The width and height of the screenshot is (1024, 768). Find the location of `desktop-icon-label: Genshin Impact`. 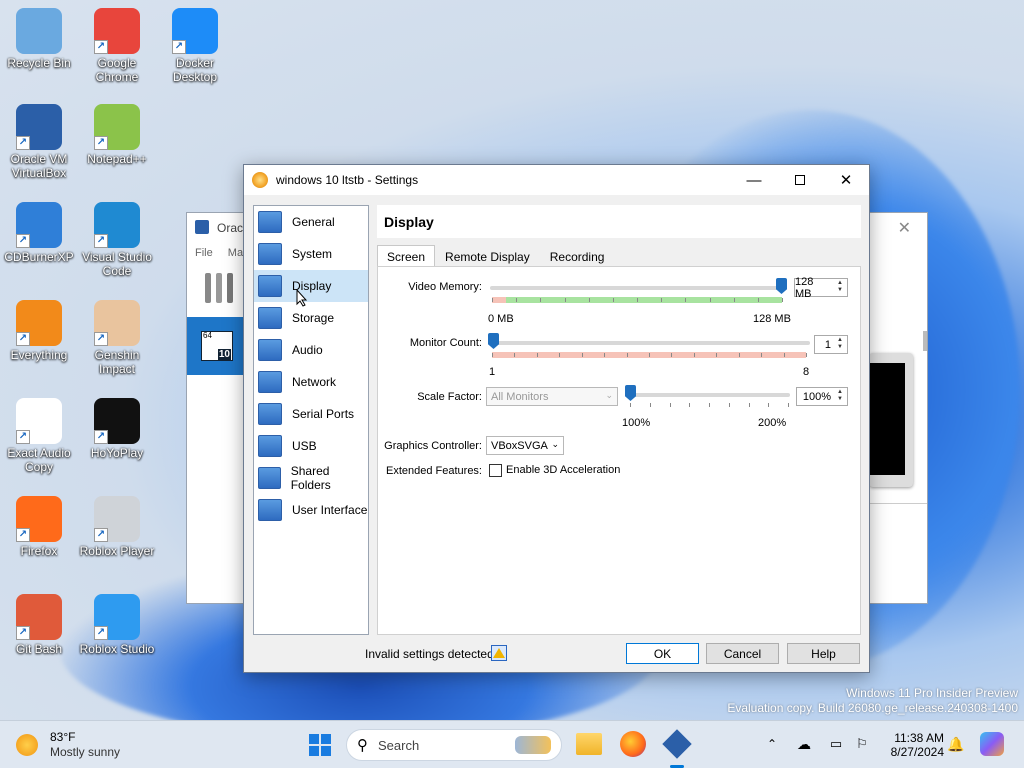

desktop-icon-label: Genshin Impact is located at coordinates (117, 362).